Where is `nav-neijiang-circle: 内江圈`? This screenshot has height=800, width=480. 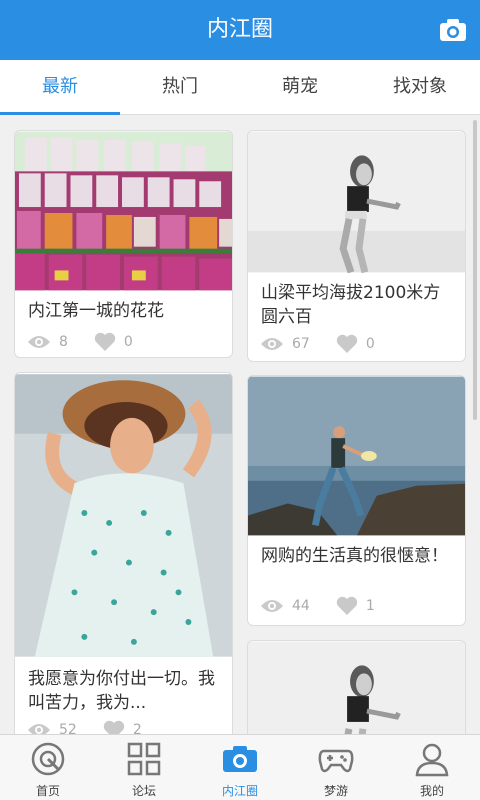
nav-neijiang-circle: 内江圈 is located at coordinates (240, 767).